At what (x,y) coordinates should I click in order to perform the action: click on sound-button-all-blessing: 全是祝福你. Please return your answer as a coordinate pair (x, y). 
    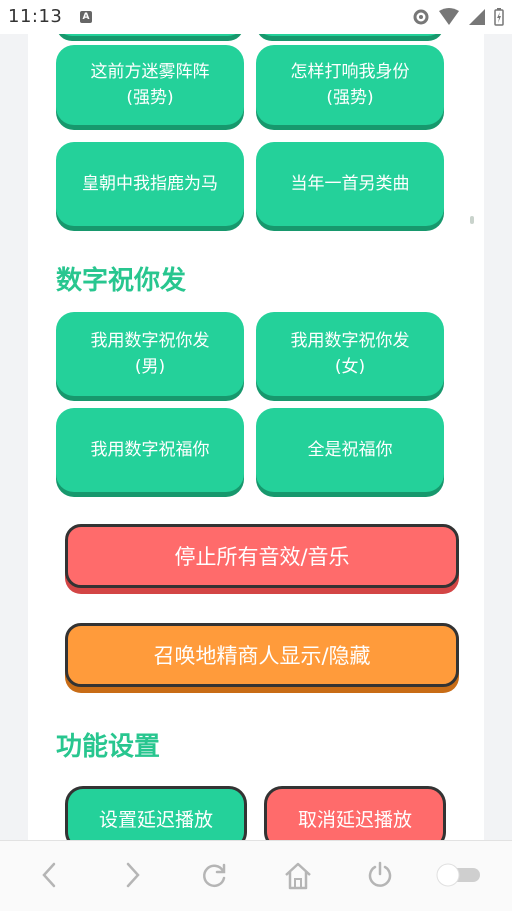
    Looking at the image, I should click on (350, 450).